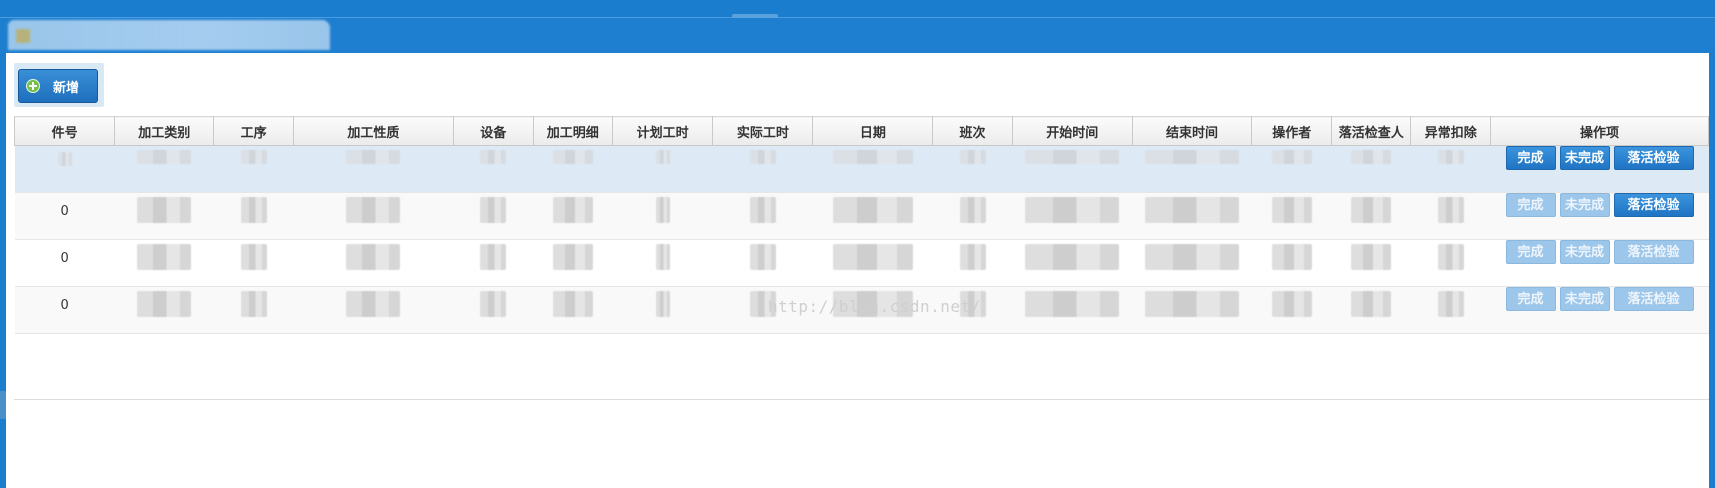 The image size is (1715, 488). What do you see at coordinates (164, 131) in the screenshot?
I see `column-header: 加工类别` at bounding box center [164, 131].